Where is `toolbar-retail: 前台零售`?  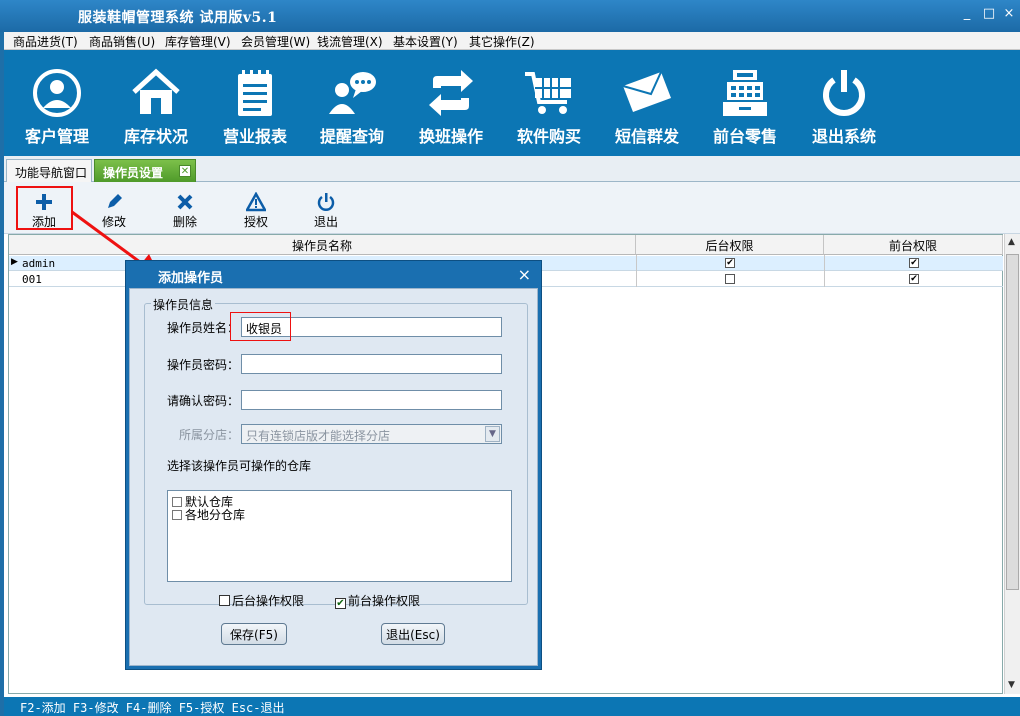 toolbar-retail: 前台零售 is located at coordinates (745, 110).